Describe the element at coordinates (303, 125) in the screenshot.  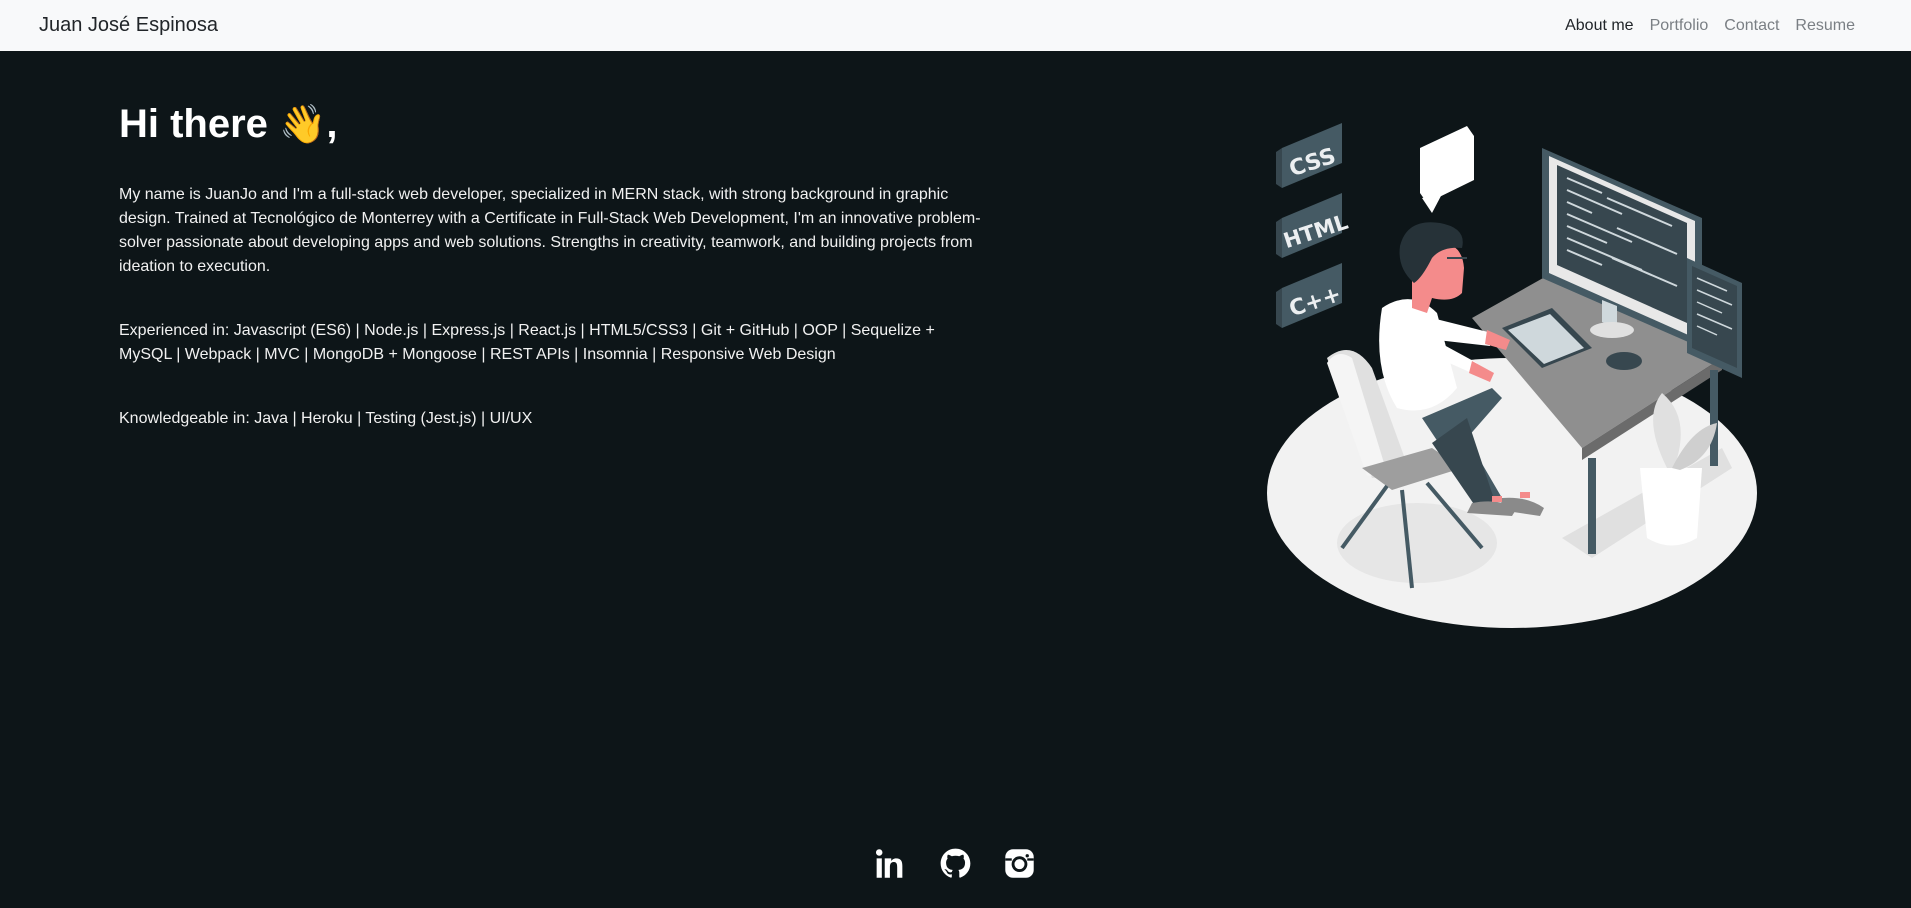
I see `waving-hand-emoji: 👋` at that location.